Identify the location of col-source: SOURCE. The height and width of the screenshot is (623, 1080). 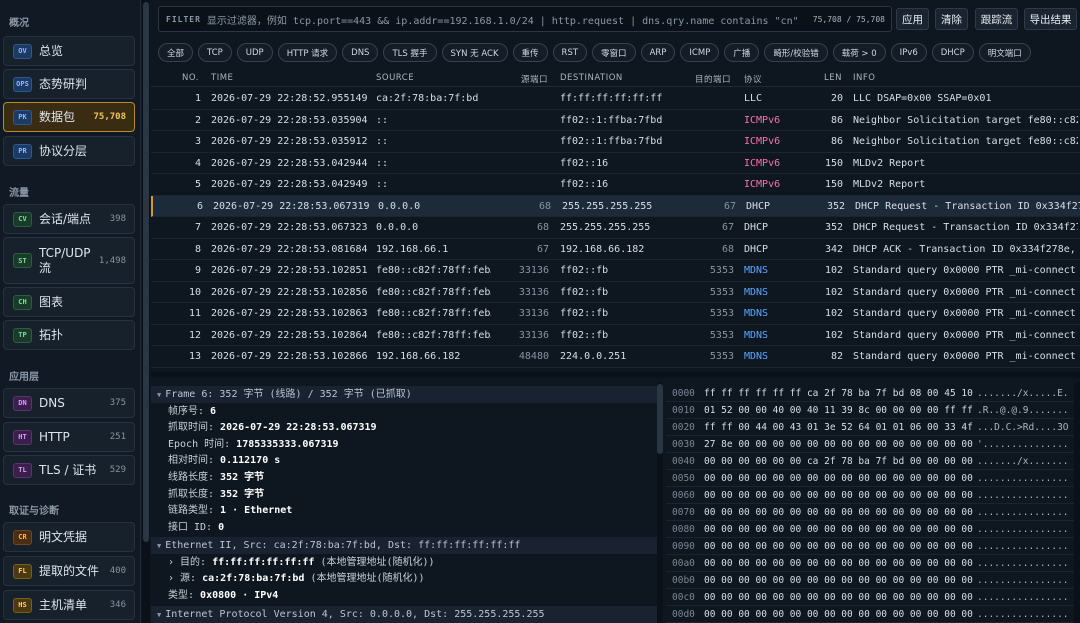
(395, 78).